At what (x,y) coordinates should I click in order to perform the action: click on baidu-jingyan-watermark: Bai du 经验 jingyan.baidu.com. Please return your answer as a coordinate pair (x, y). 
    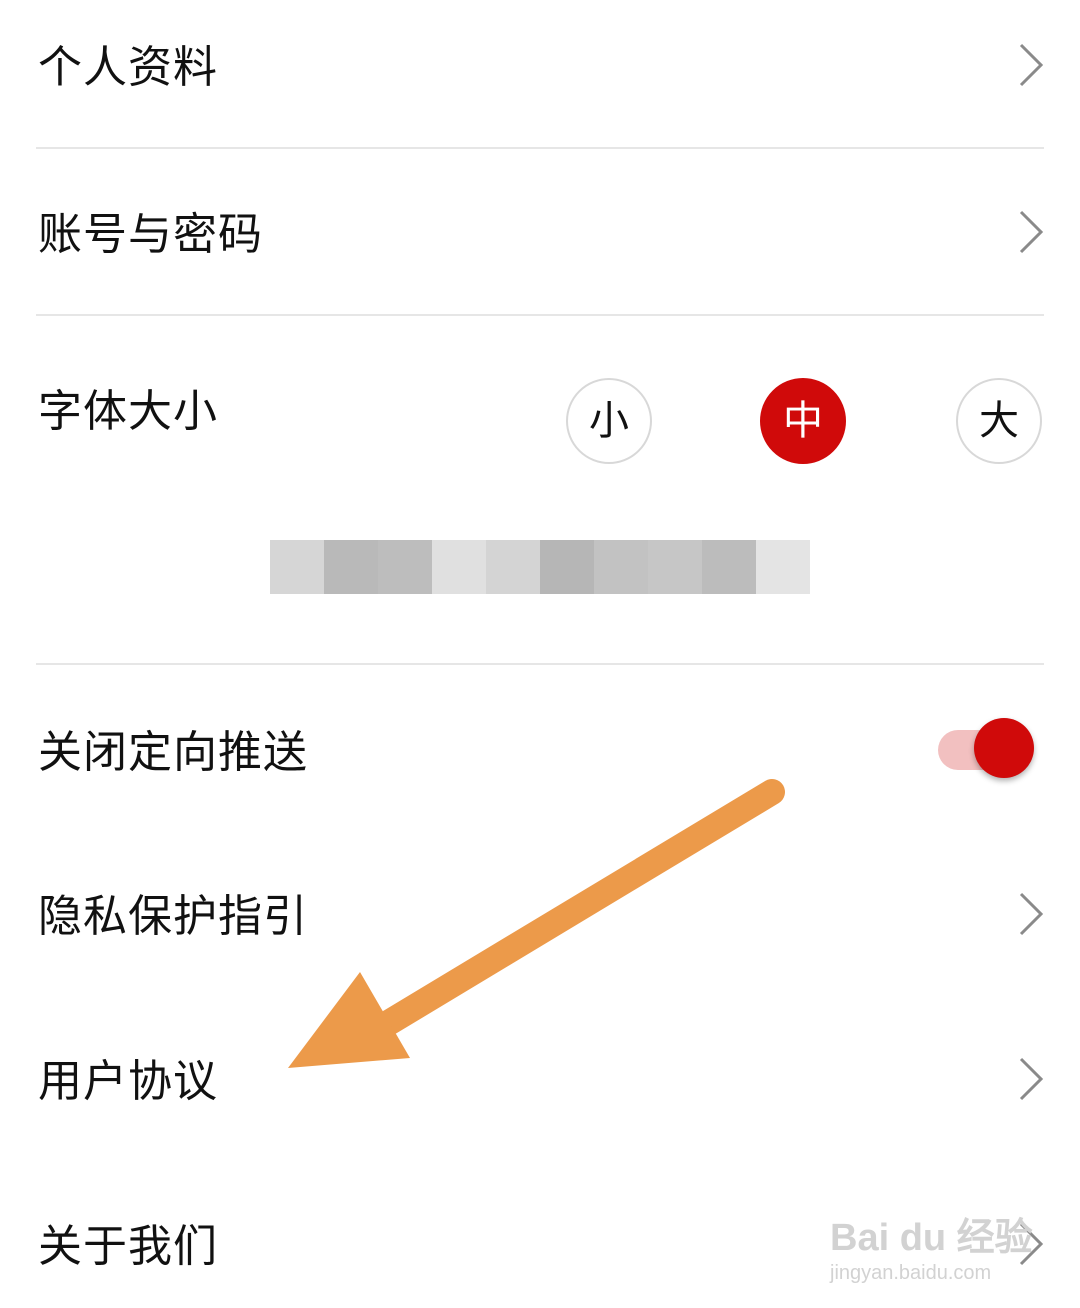
    Looking at the image, I should click on (931, 1252).